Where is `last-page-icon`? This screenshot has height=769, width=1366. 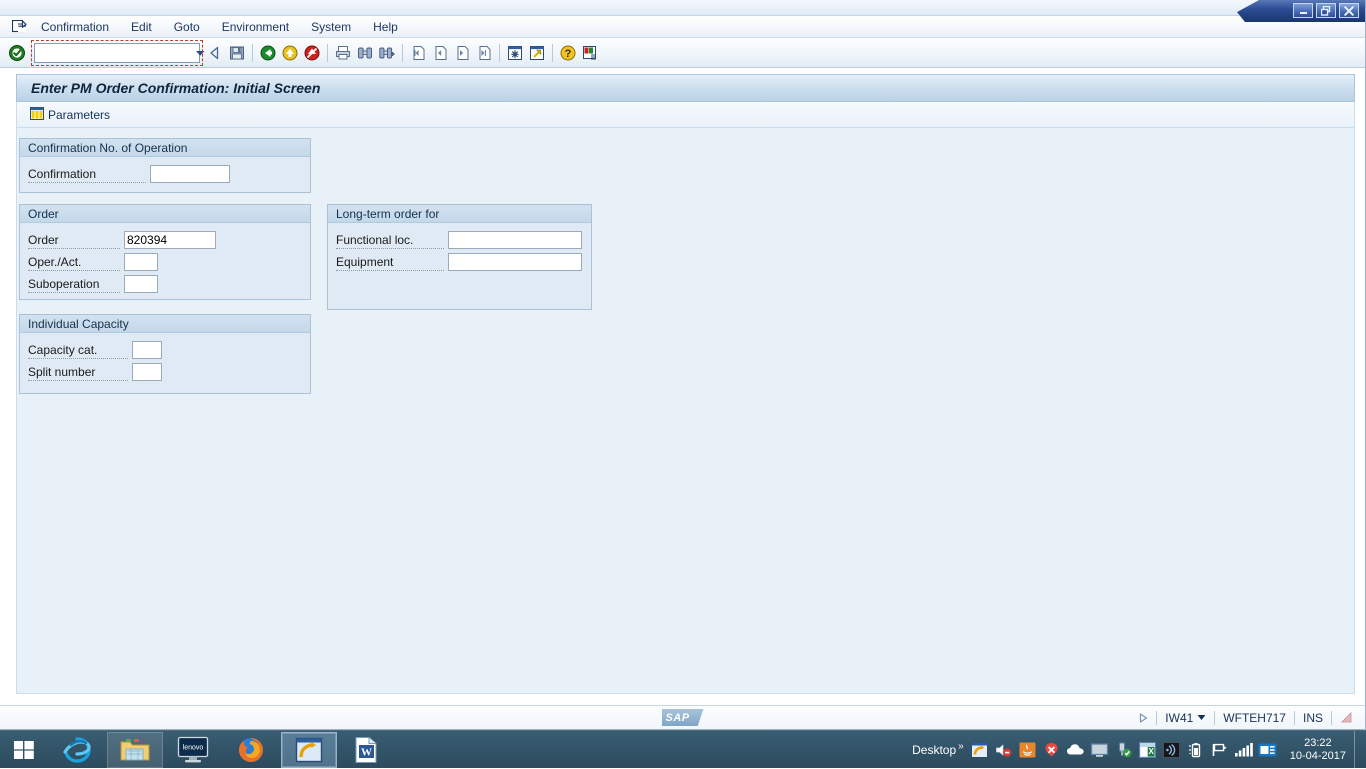 last-page-icon is located at coordinates (484, 53).